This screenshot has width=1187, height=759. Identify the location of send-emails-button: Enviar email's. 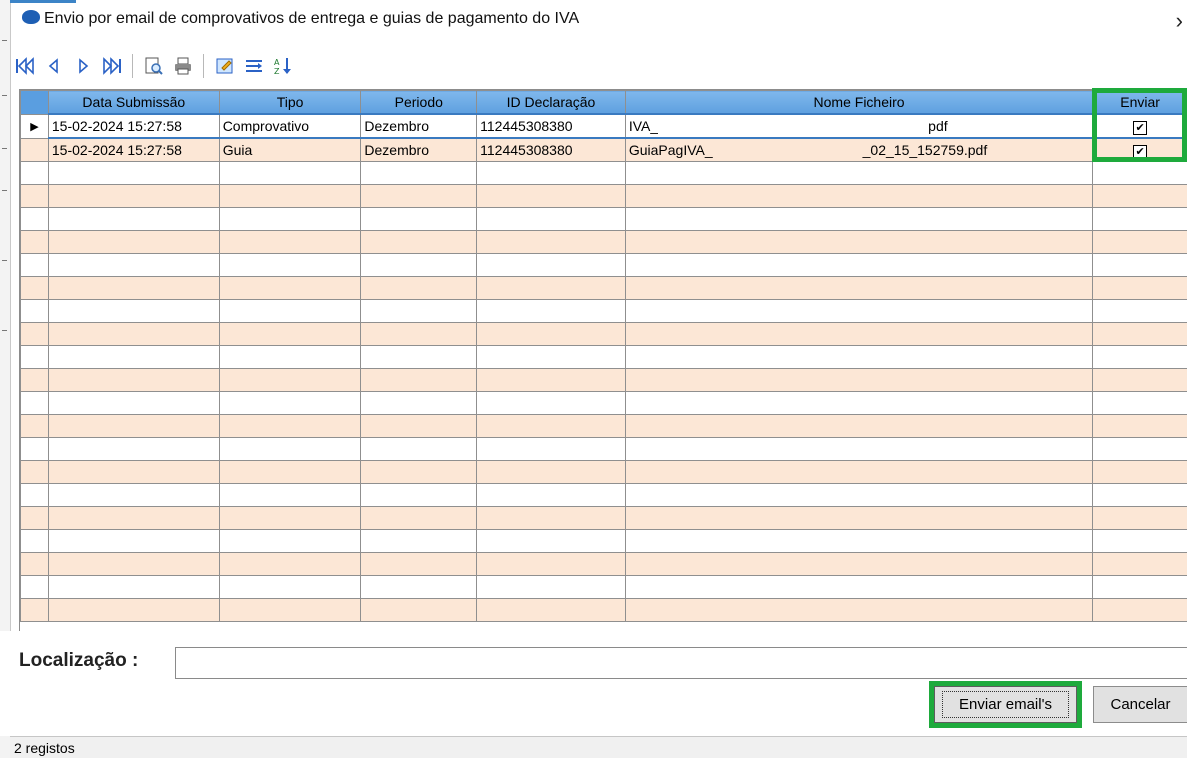
(1005, 704).